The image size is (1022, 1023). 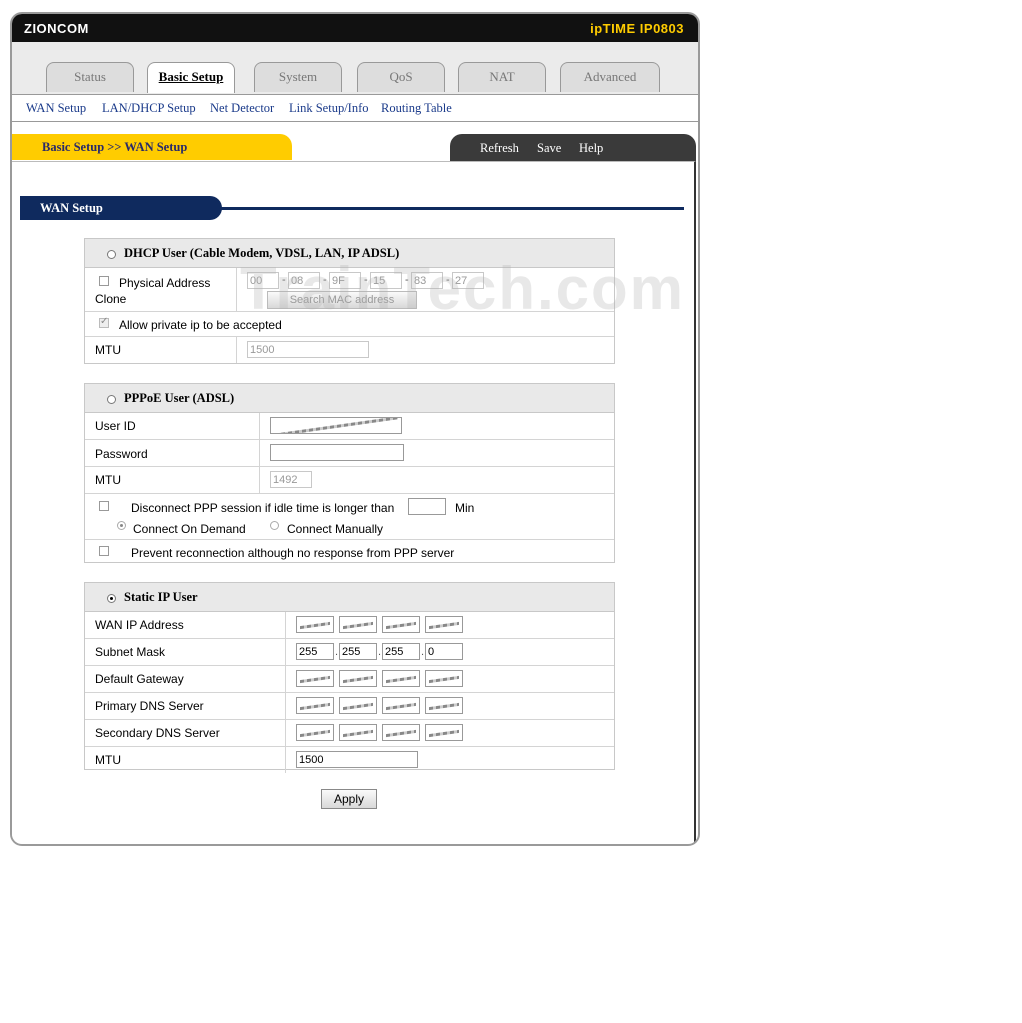 I want to click on password-input, so click(x=337, y=452).